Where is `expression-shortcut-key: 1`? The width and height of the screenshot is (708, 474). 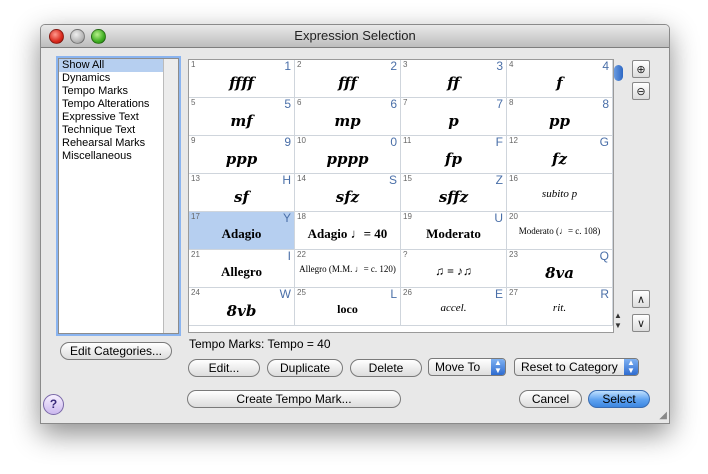 expression-shortcut-key: 1 is located at coordinates (287, 66).